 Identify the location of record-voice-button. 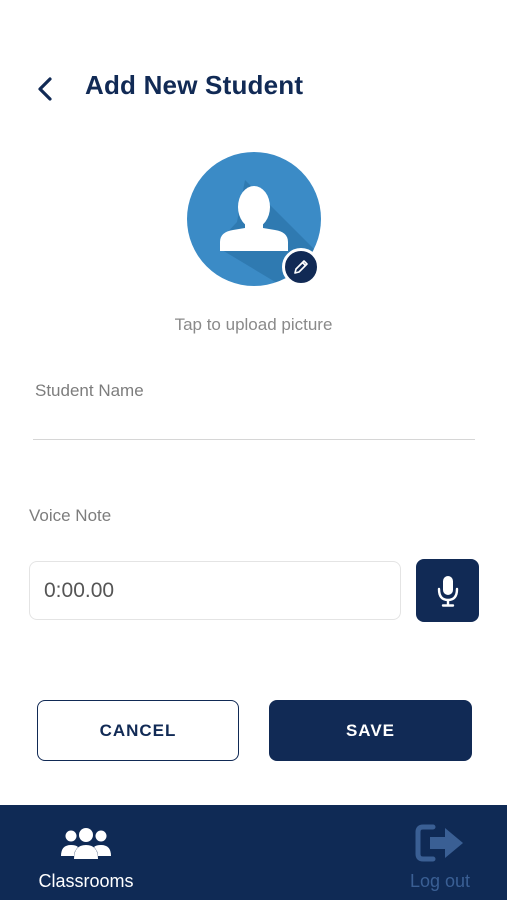
(447, 590).